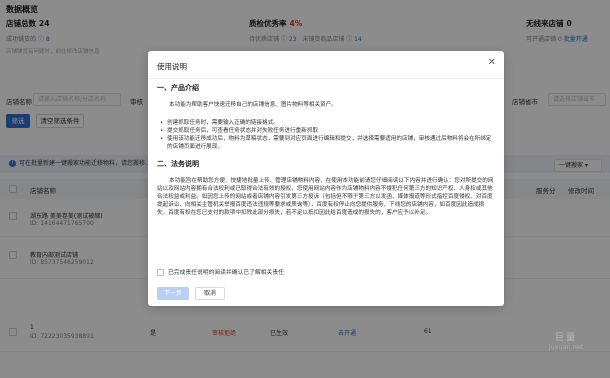 The width and height of the screenshot is (610, 378). I want to click on watermark: 巨量 juxuan.net, so click(566, 340).